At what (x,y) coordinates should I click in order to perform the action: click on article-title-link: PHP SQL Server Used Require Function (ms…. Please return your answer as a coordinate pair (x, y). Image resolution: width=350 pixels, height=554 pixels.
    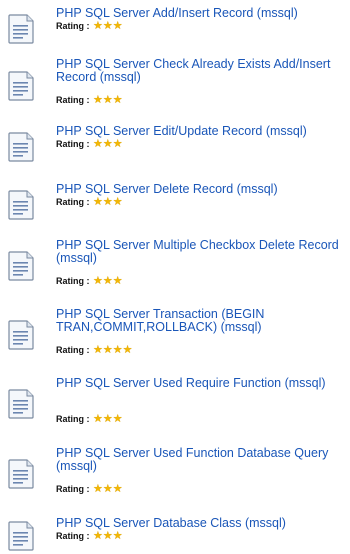
    Looking at the image, I should click on (202, 383).